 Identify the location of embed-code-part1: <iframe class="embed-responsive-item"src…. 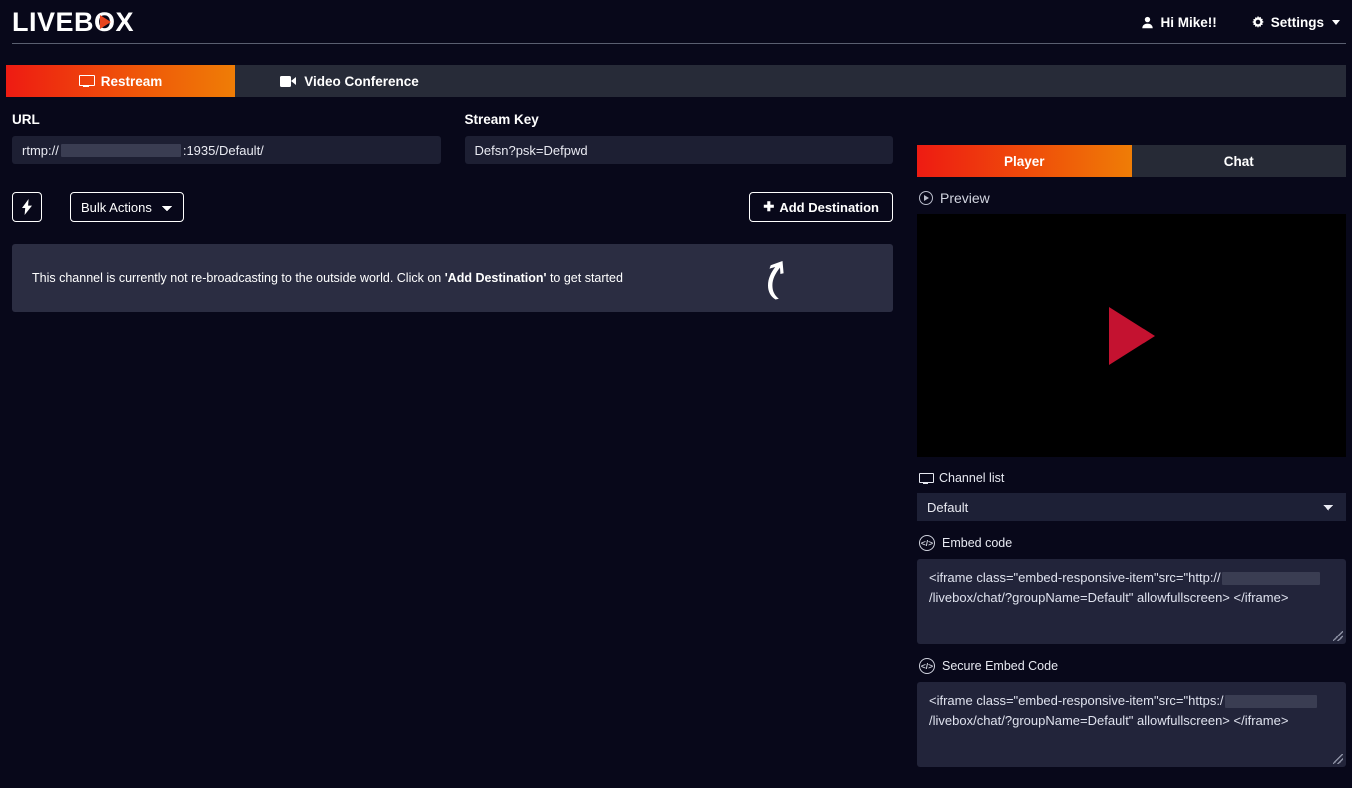
(1075, 577).